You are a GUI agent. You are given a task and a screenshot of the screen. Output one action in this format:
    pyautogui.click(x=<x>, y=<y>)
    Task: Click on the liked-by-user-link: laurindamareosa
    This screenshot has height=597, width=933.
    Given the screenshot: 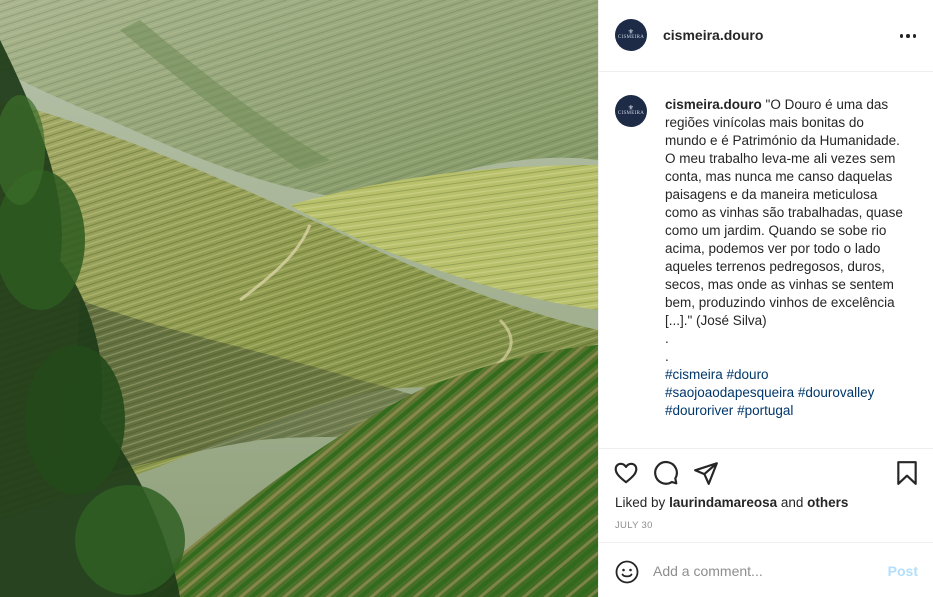 What is the action you would take?
    pyautogui.click(x=723, y=502)
    